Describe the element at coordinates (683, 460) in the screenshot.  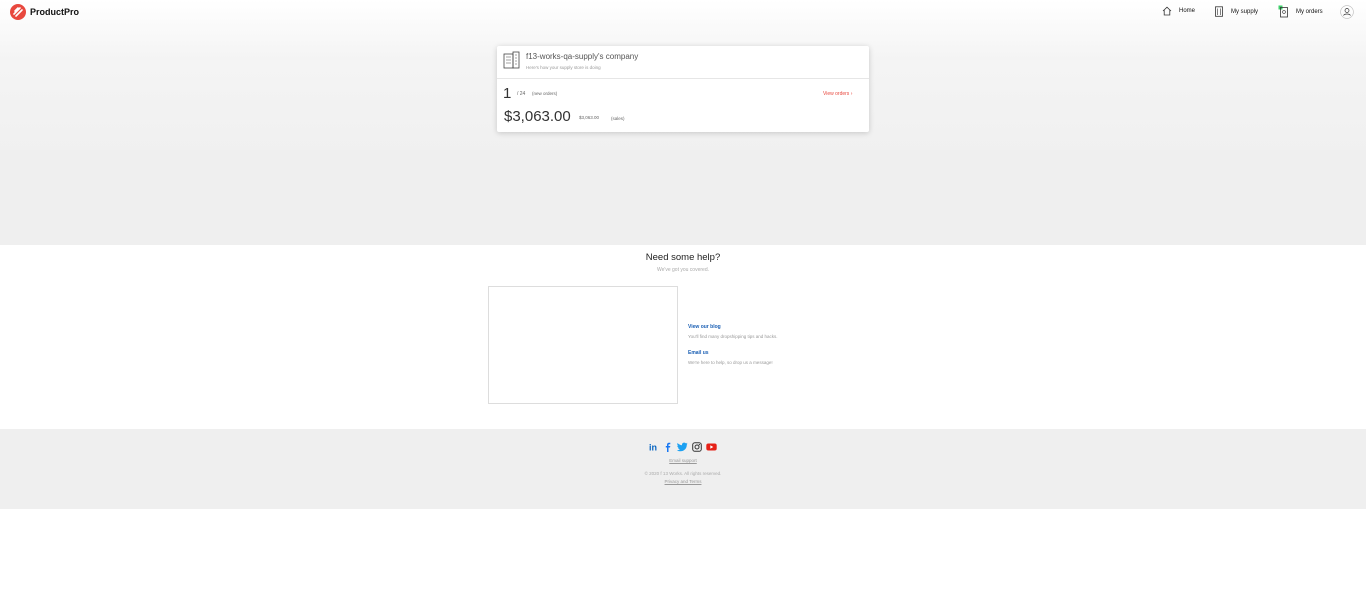
I see `email-support-link: Email support` at that location.